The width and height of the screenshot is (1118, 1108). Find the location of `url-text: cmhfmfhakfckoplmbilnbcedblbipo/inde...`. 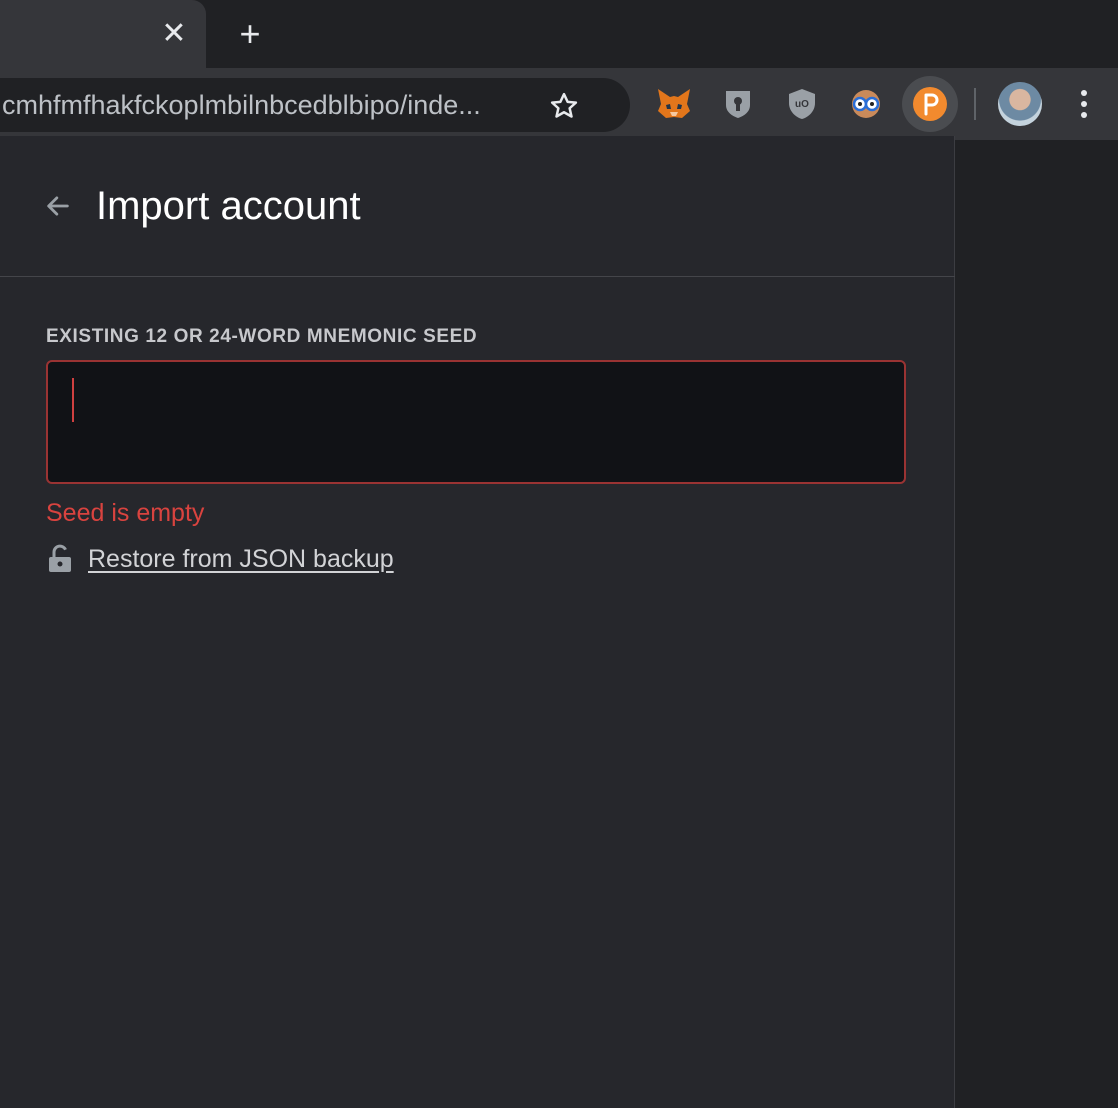

url-text: cmhfmfhakfckoplmbilnbcedblbipo/inde... is located at coordinates (272, 105).